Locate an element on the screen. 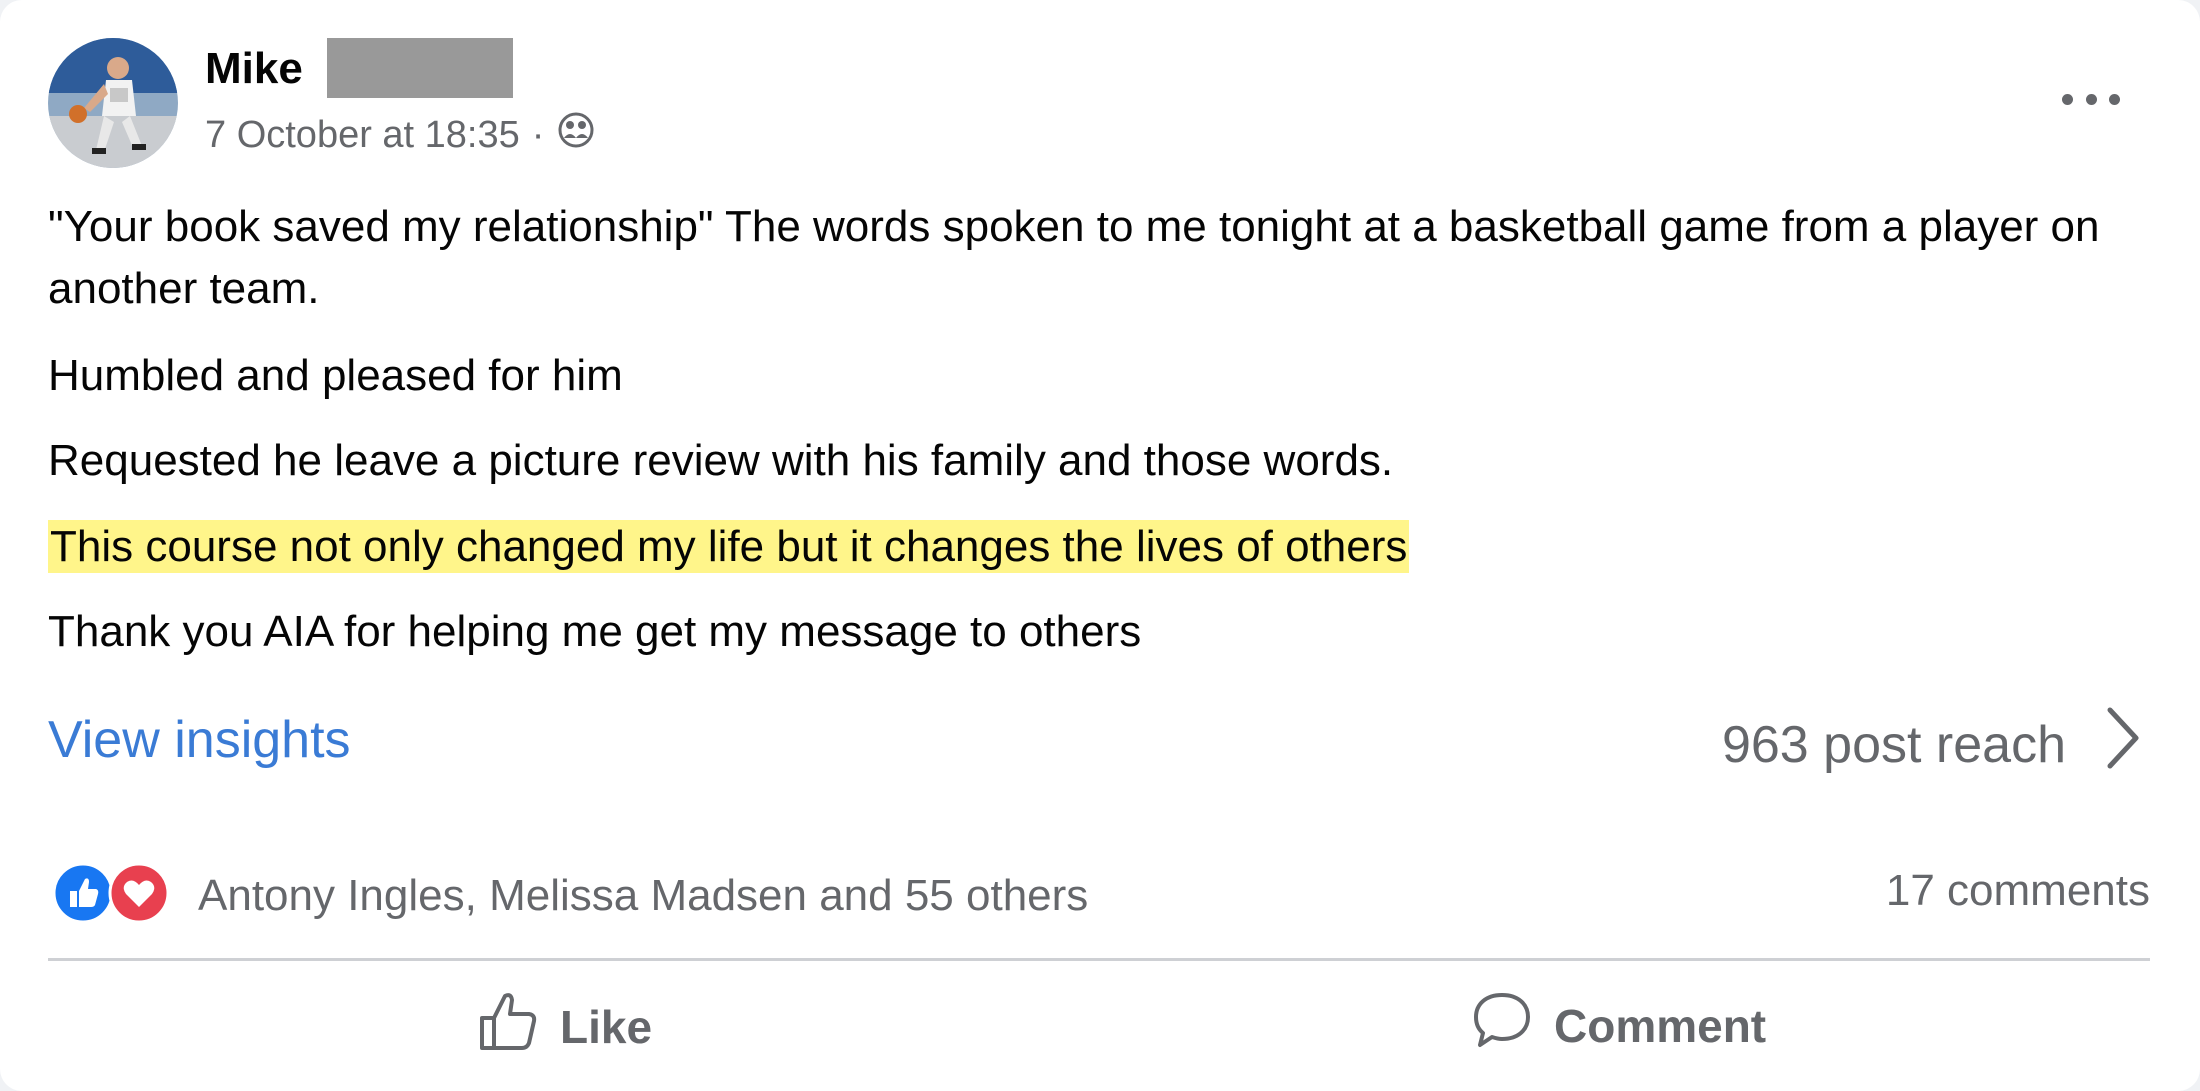 This screenshot has width=2200, height=1091. redacted-surname is located at coordinates (420, 68).